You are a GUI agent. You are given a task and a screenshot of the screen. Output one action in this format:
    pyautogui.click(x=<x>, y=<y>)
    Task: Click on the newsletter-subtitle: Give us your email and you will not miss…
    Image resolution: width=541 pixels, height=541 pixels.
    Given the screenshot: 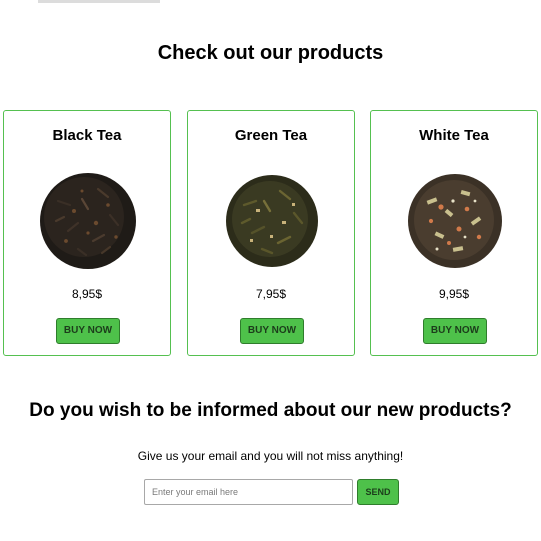 What is the action you would take?
    pyautogui.click(x=270, y=456)
    